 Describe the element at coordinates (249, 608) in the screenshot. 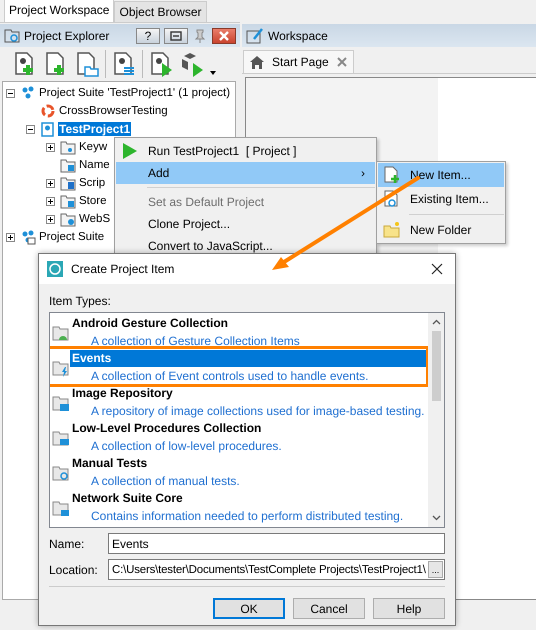

I see `dialog-button: OK` at that location.